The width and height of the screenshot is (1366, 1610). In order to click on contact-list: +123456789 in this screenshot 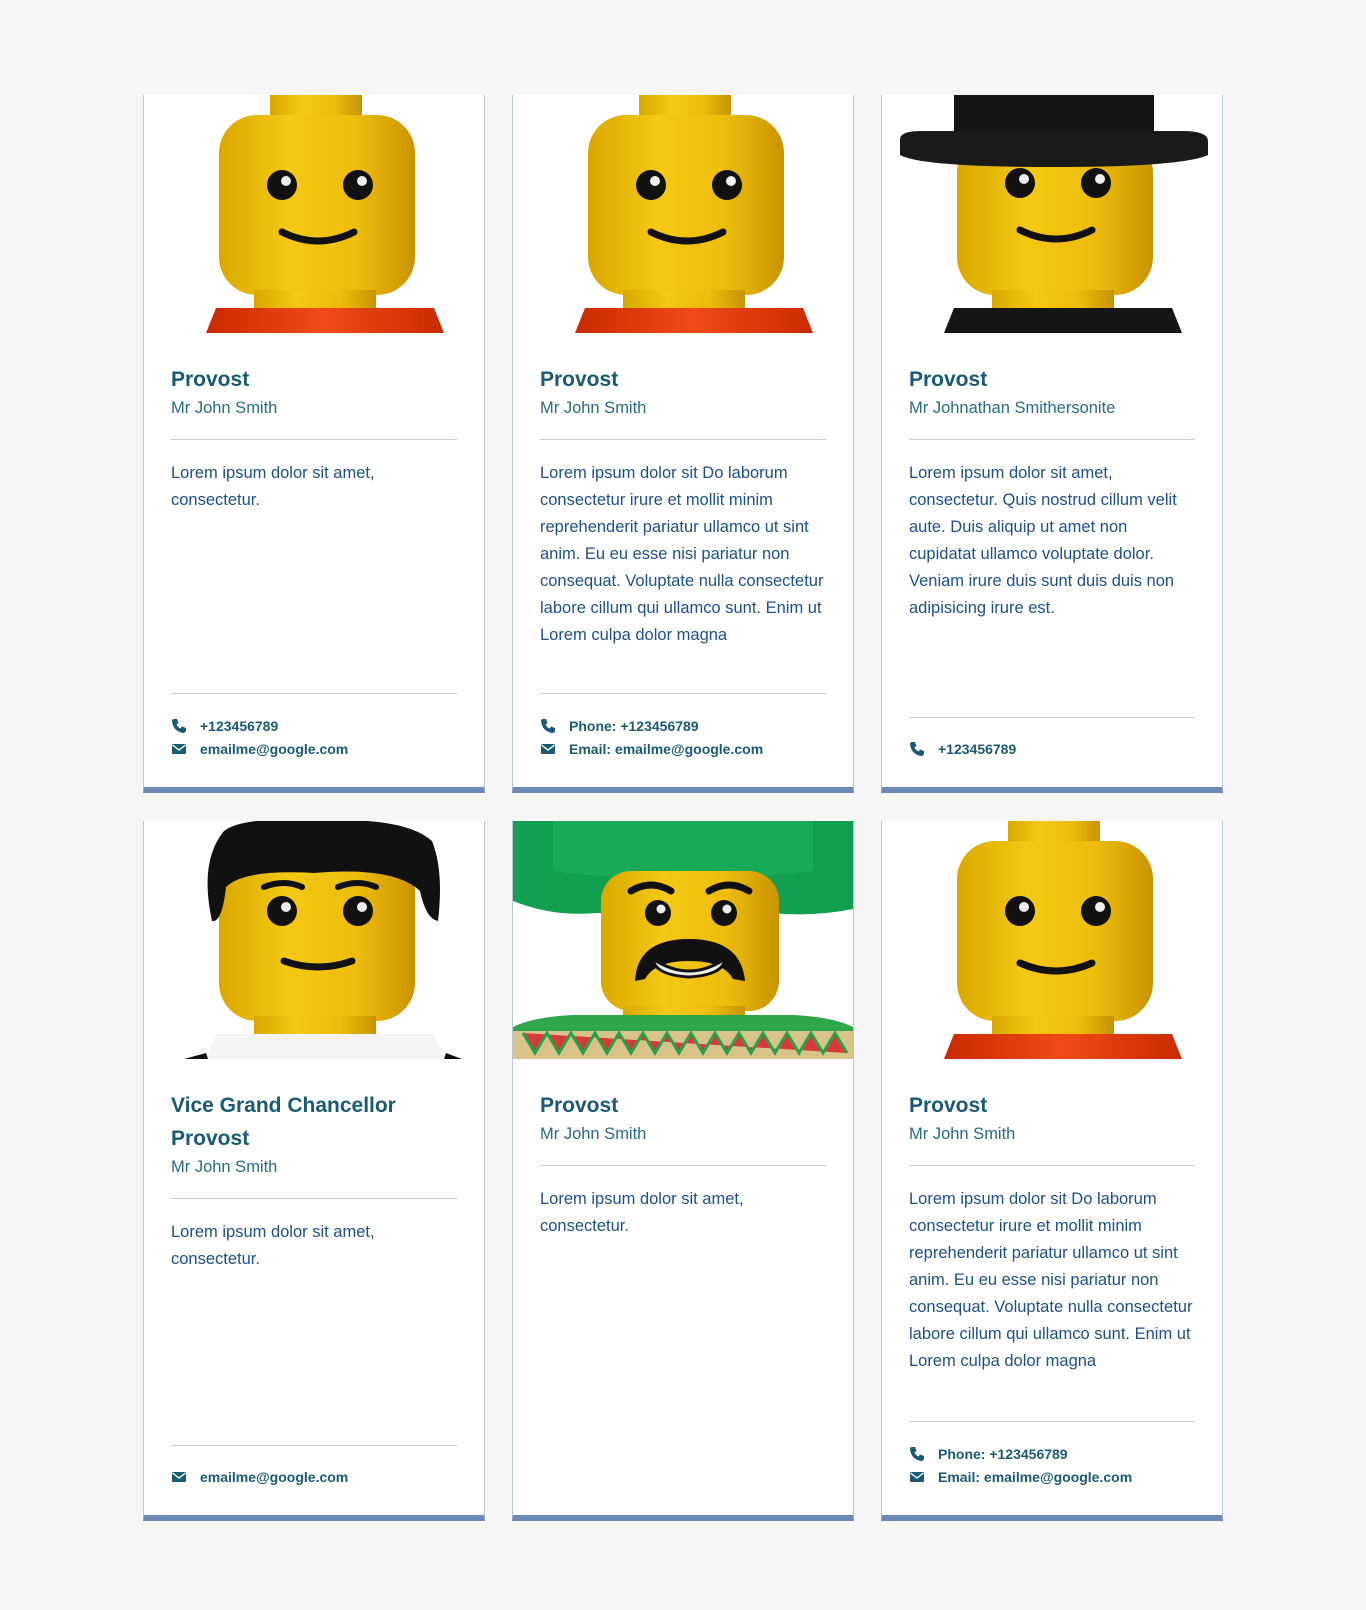, I will do `click(1052, 752)`.